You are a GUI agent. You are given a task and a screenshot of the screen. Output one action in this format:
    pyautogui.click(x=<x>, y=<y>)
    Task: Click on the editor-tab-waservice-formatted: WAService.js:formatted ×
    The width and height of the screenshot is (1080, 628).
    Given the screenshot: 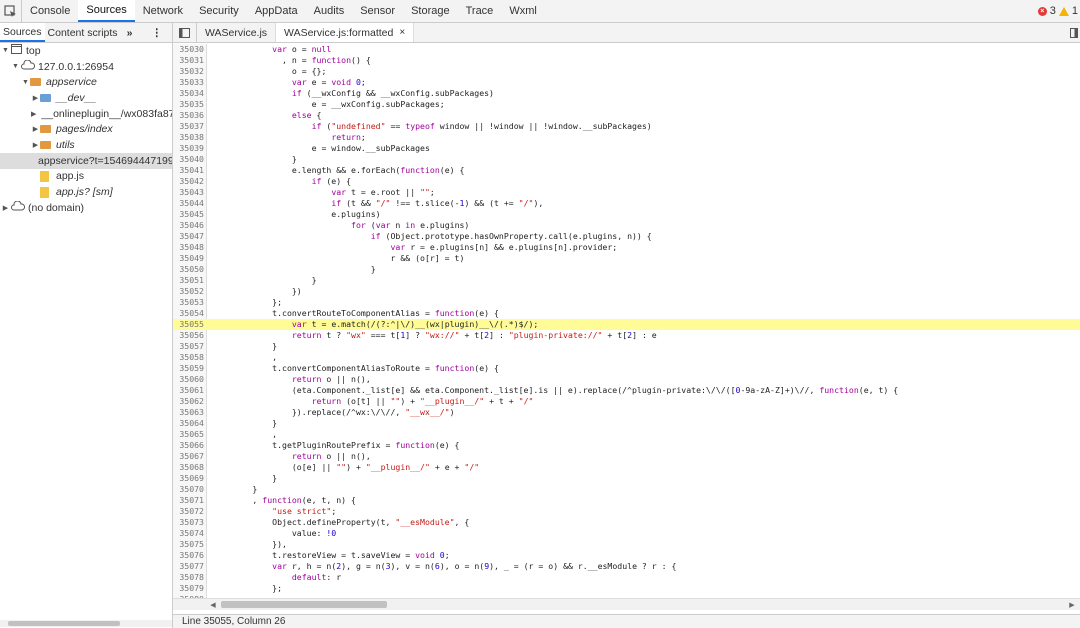 What is the action you would take?
    pyautogui.click(x=345, y=32)
    